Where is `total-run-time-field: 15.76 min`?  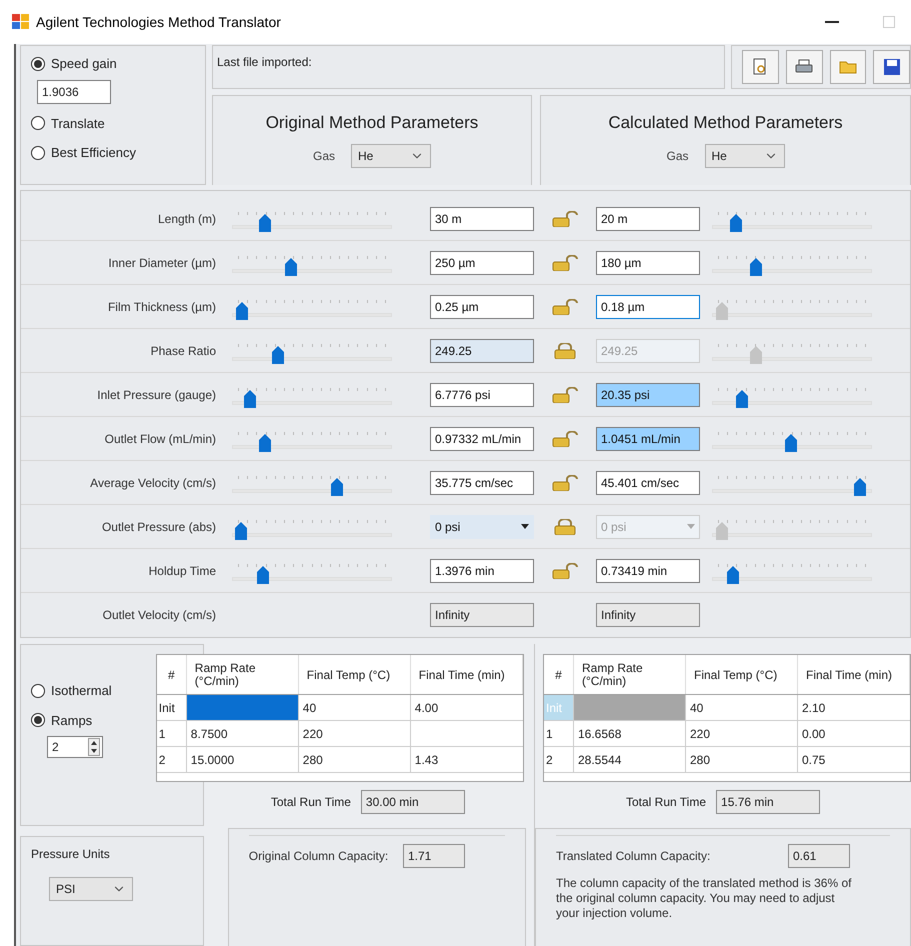
total-run-time-field: 15.76 min is located at coordinates (768, 802).